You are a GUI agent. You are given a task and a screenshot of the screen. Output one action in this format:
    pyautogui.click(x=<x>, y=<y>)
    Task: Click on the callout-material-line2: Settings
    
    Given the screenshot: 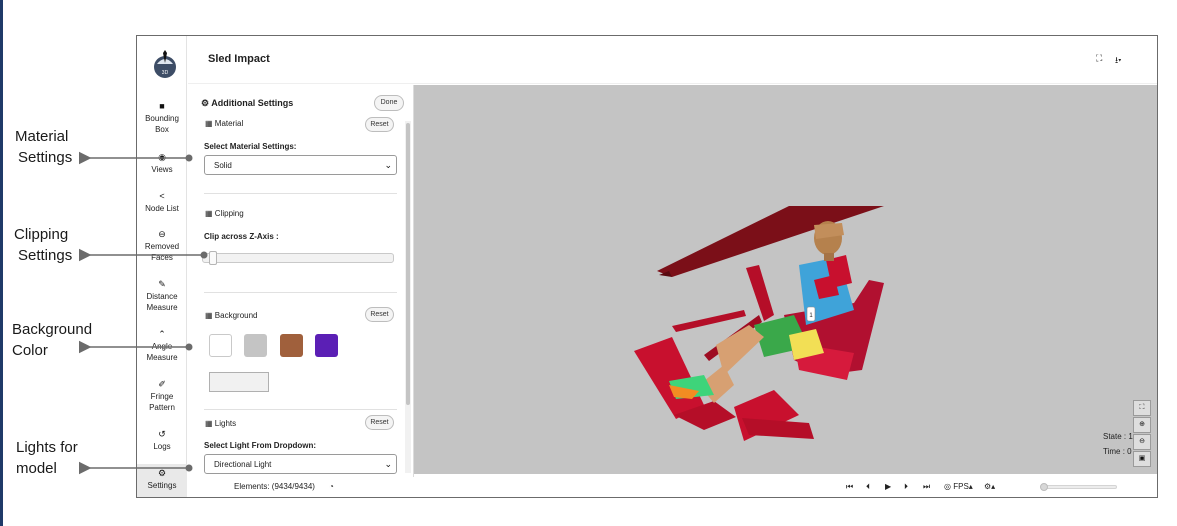 What is the action you would take?
    pyautogui.click(x=45, y=157)
    